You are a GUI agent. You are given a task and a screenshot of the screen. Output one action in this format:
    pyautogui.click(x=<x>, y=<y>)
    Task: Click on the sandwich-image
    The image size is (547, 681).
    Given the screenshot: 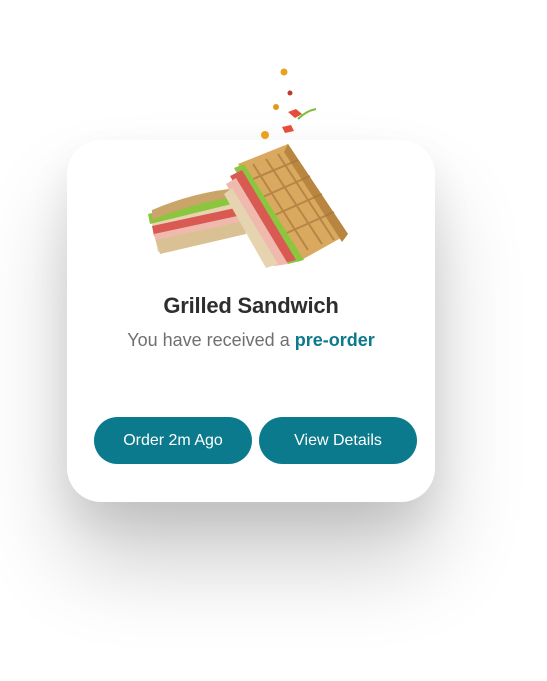 What is the action you would take?
    pyautogui.click(x=248, y=168)
    